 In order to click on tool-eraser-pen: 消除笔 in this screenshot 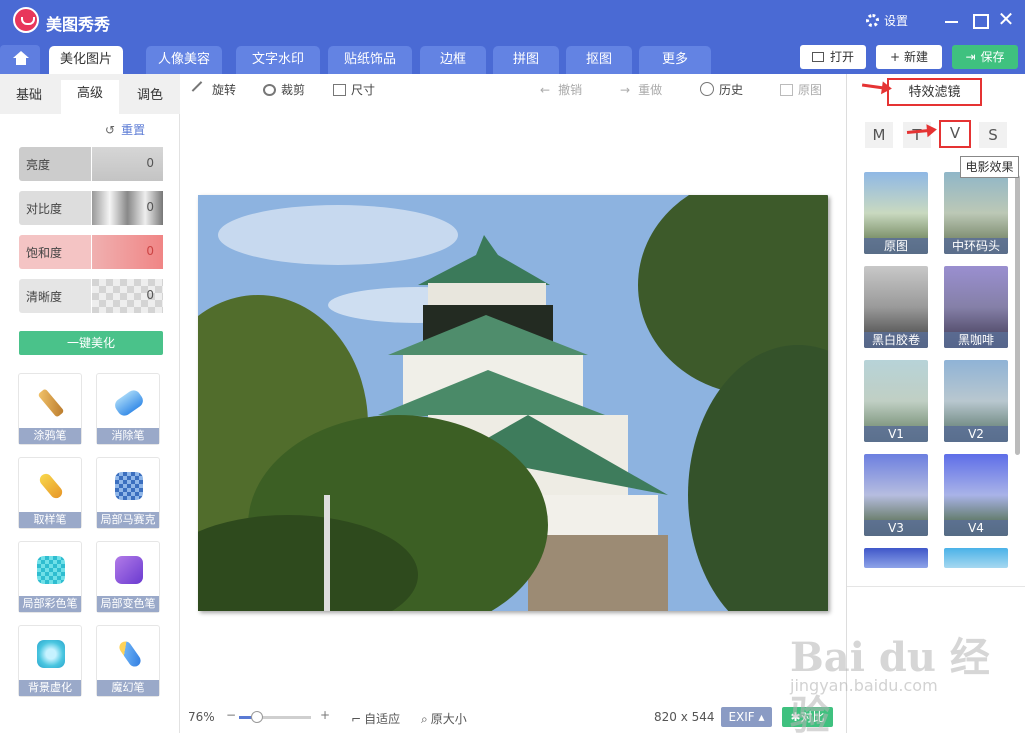, I will do `click(128, 409)`.